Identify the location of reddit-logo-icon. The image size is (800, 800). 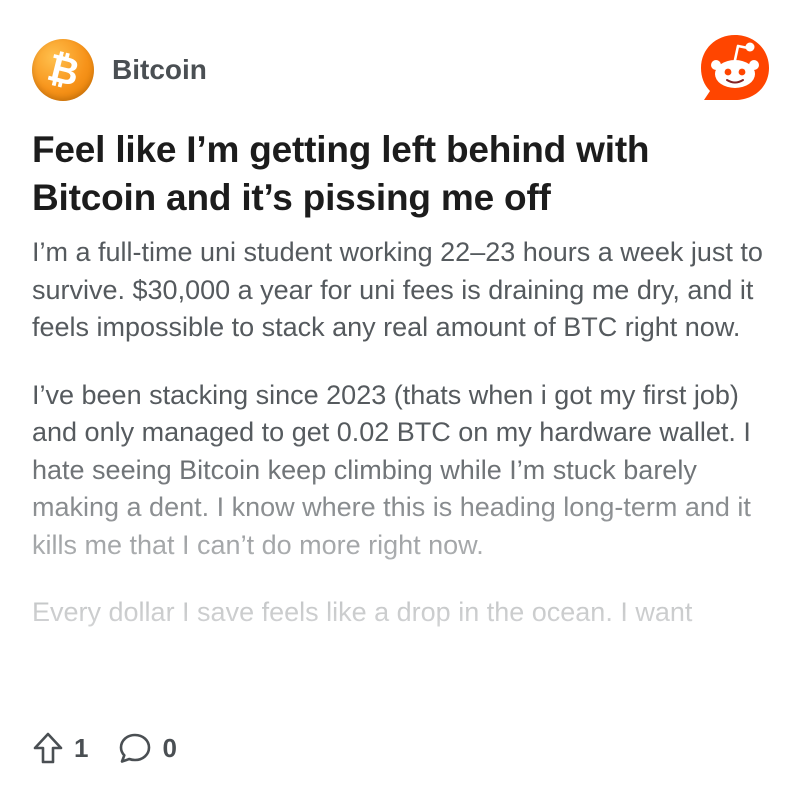
(735, 67).